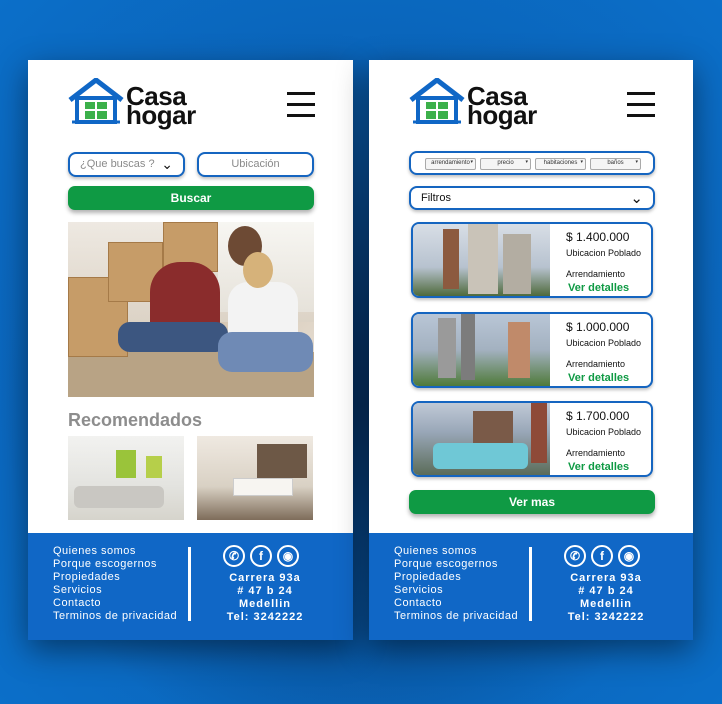 This screenshot has width=722, height=704. I want to click on listing-price: $ 1.700.000, so click(598, 416).